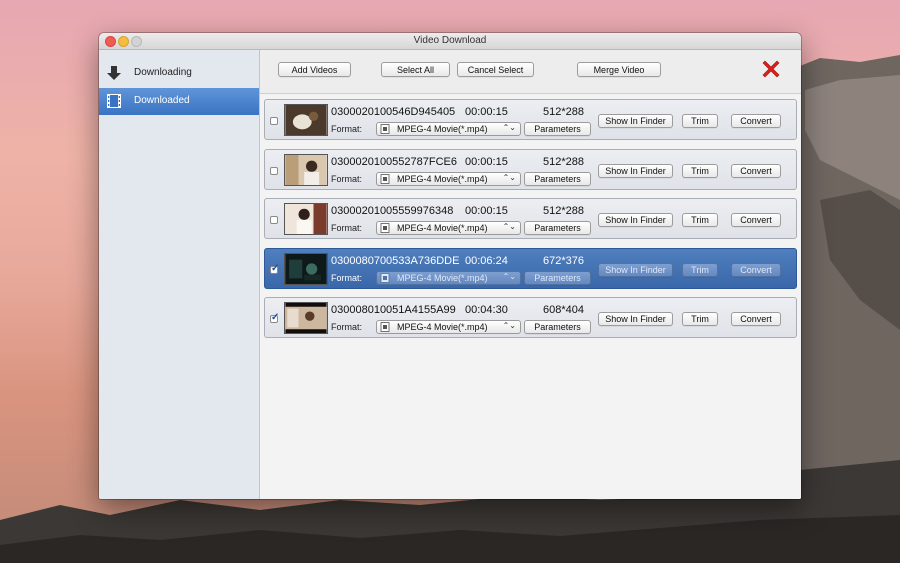  What do you see at coordinates (394, 162) in the screenshot?
I see `video-file-name: 0300020100552787FCE6` at bounding box center [394, 162].